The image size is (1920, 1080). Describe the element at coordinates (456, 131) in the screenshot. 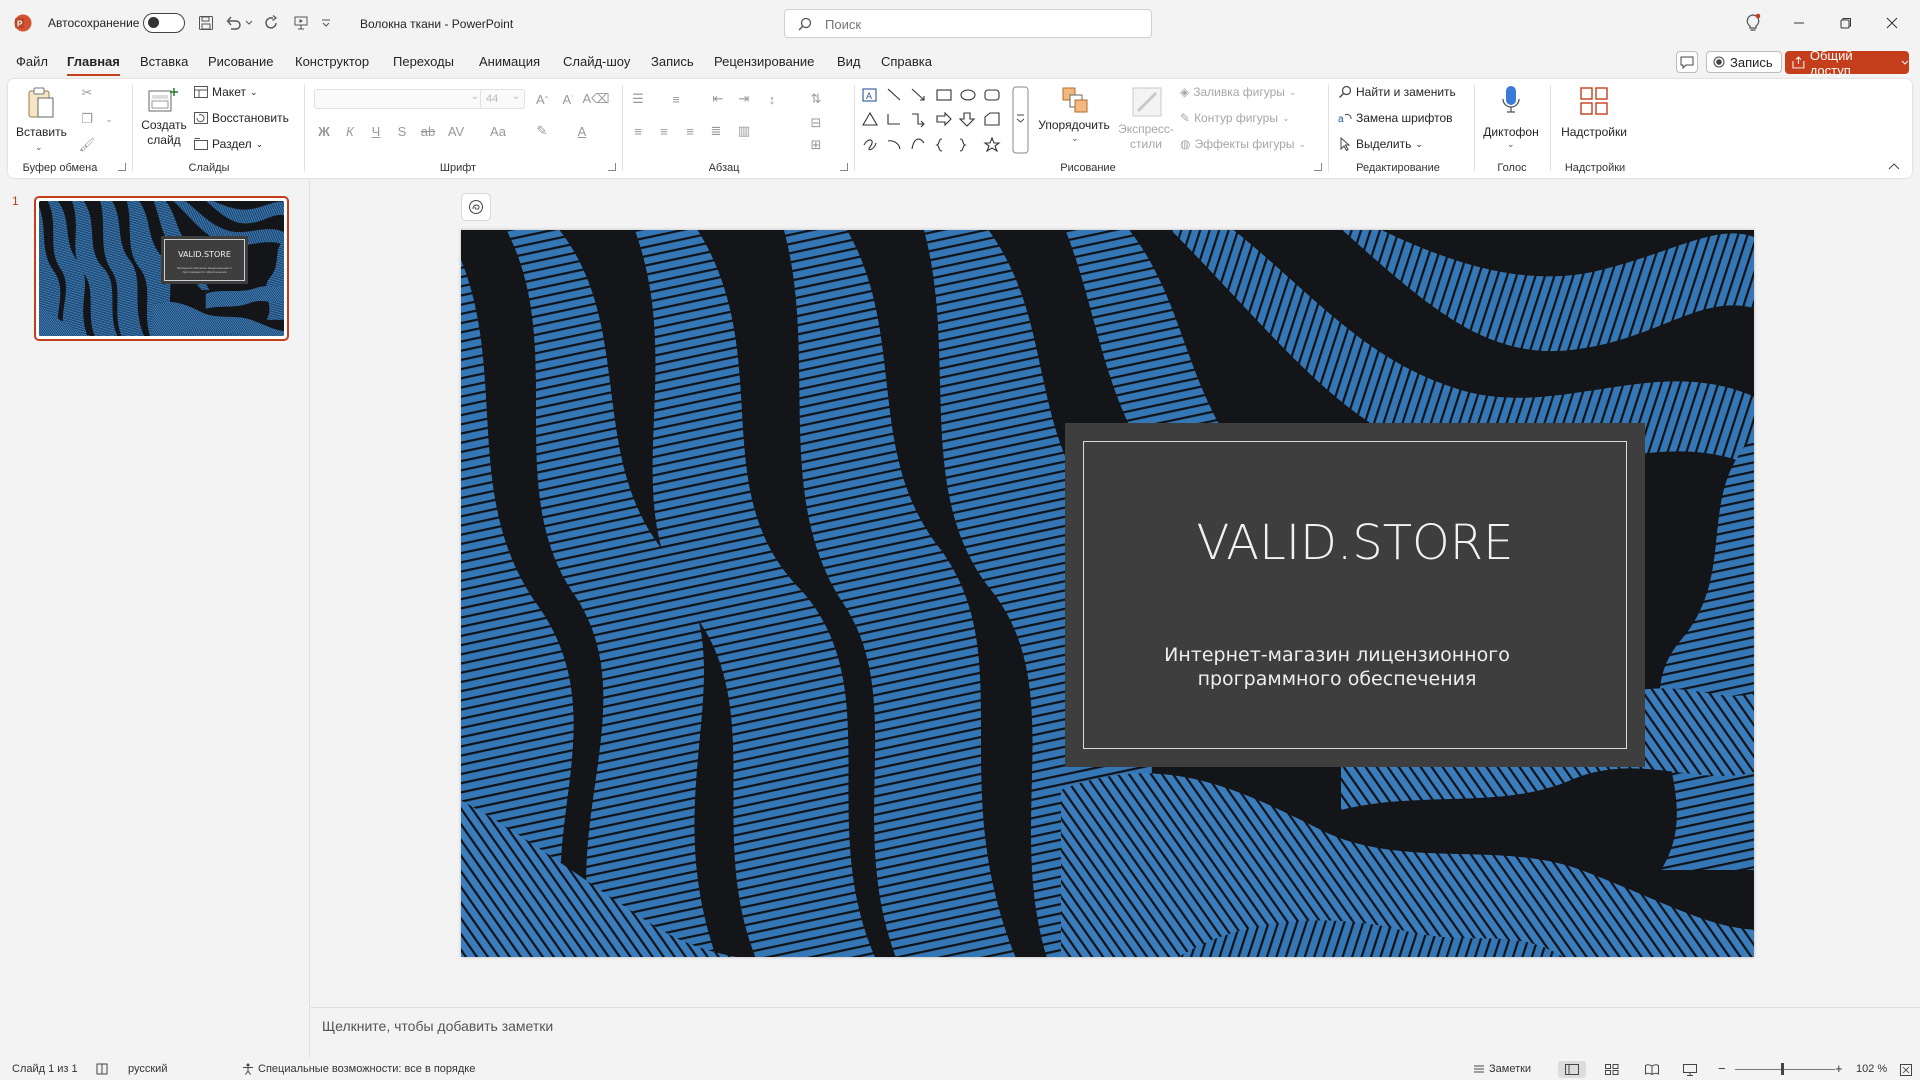

I see `character-spacing-icon: AV` at that location.